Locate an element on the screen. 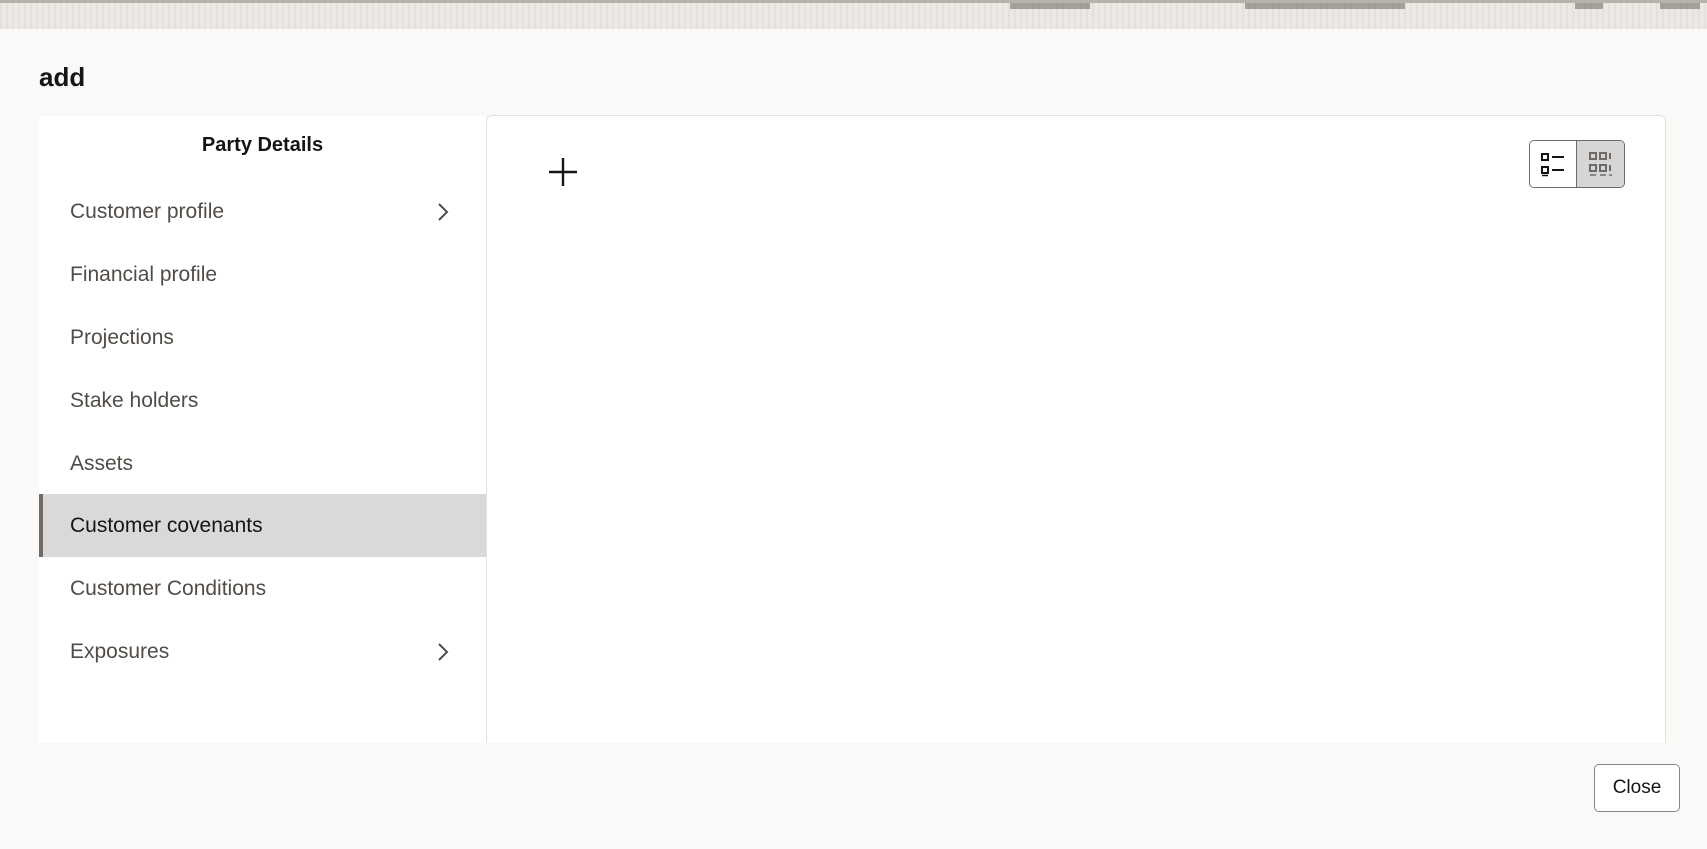 This screenshot has height=849, width=1707. nav-item-label: Projections is located at coordinates (122, 337).